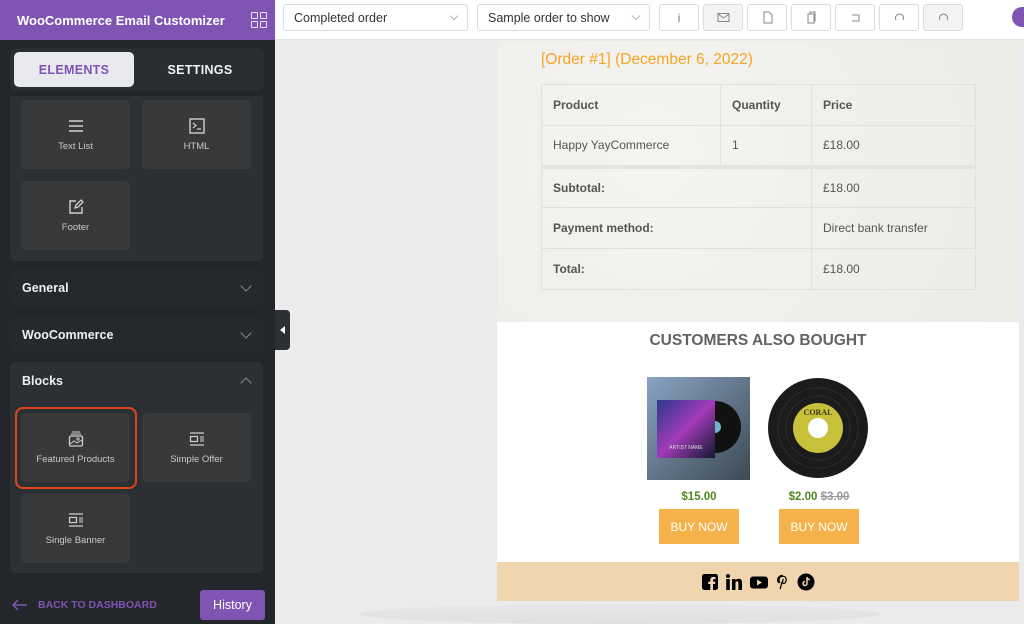 The height and width of the screenshot is (624, 1024). I want to click on section-label: General, so click(45, 288).